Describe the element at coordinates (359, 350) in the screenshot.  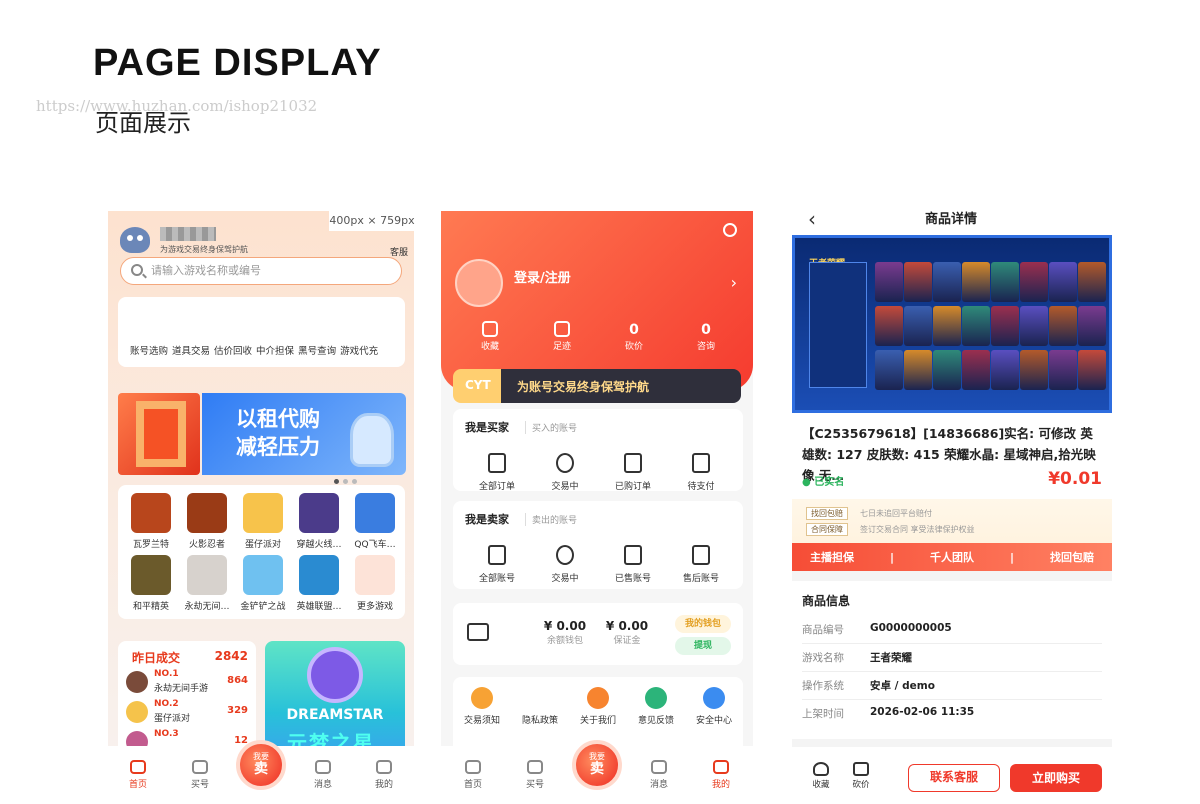
I see `category-item: 游戏代充` at that location.